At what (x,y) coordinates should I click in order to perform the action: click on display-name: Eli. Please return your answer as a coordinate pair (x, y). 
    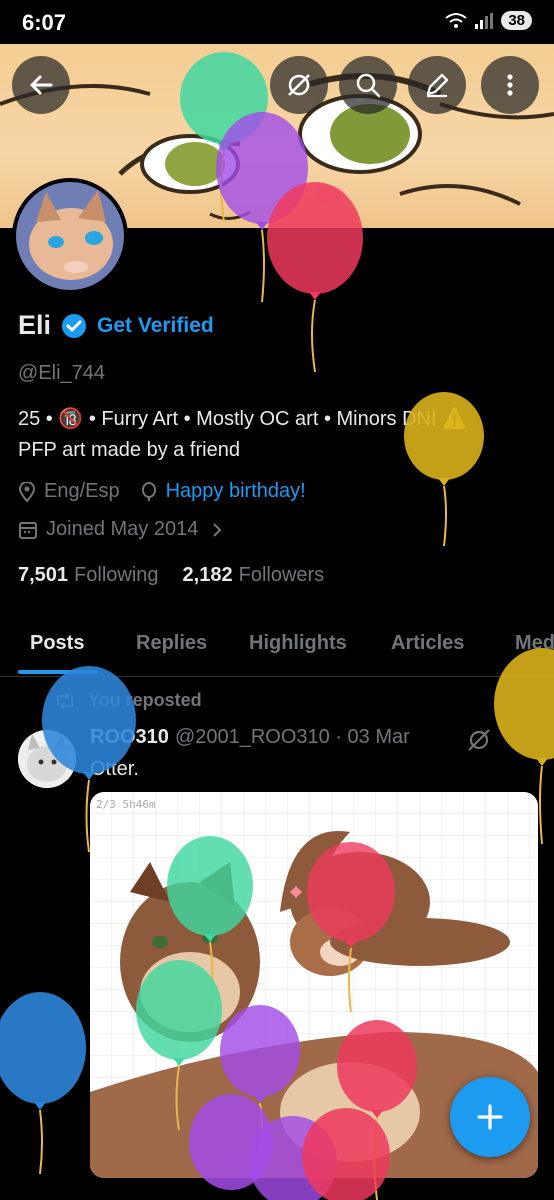
    Looking at the image, I should click on (35, 325).